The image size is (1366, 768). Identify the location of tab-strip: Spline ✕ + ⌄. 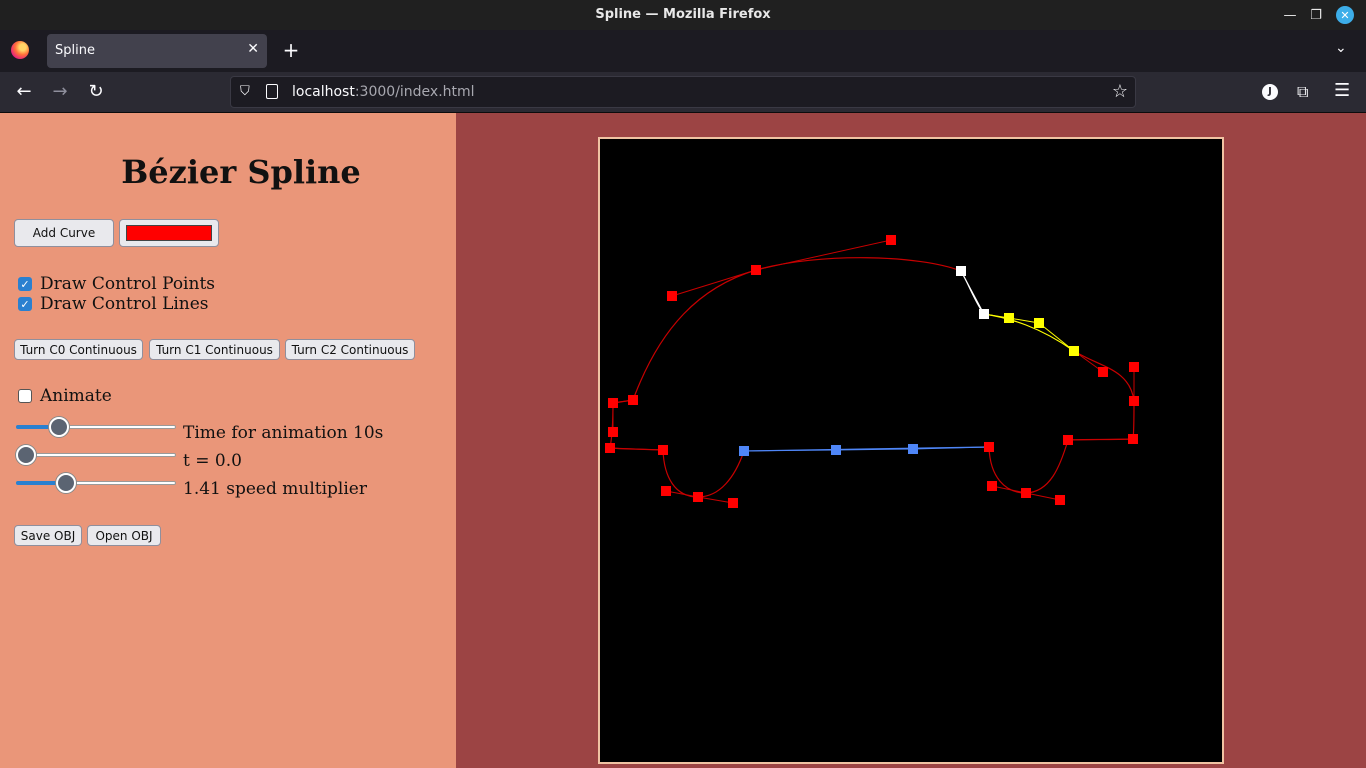
(683, 51).